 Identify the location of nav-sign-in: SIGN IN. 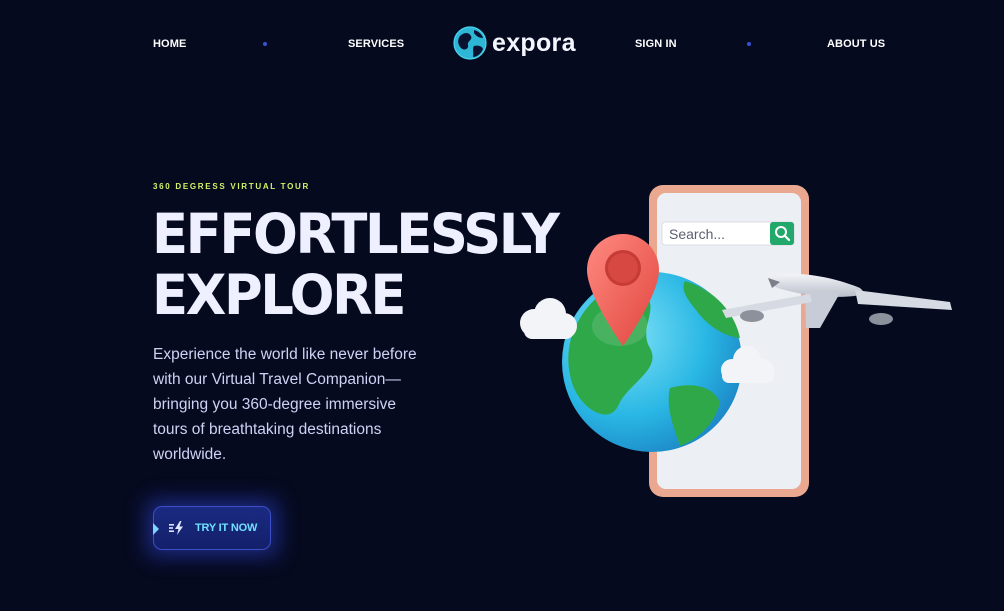
(656, 44).